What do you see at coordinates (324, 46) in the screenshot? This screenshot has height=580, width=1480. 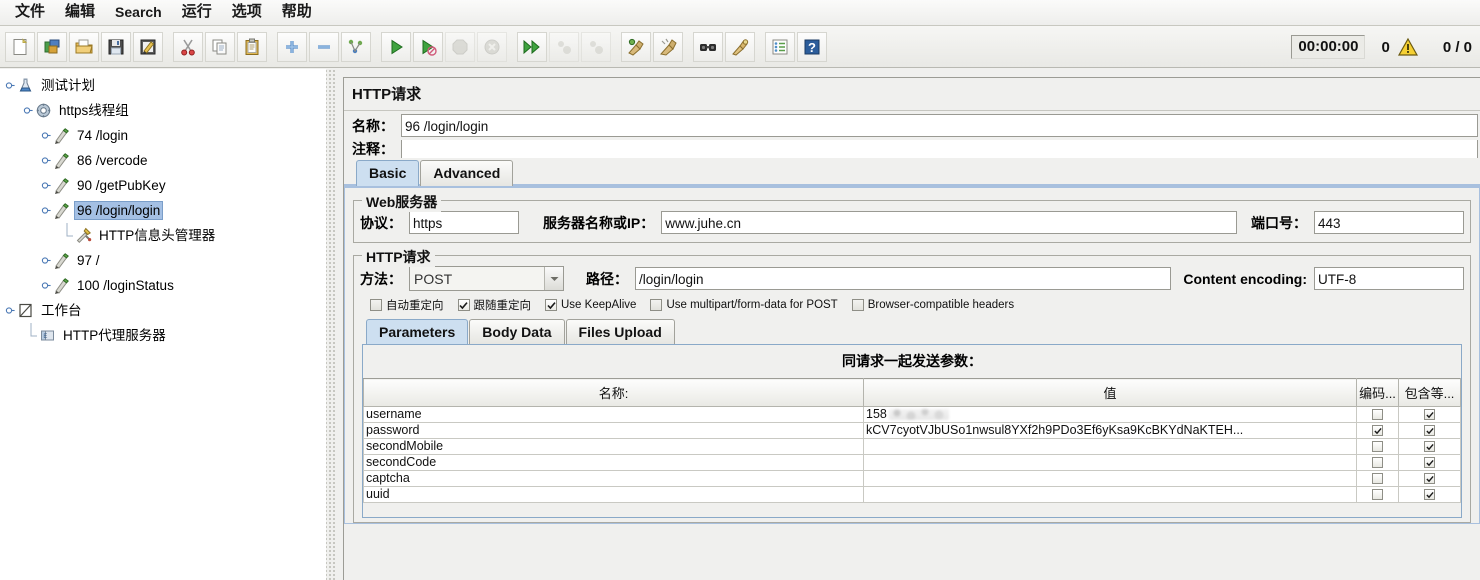 I see `collapse-all-icon` at bounding box center [324, 46].